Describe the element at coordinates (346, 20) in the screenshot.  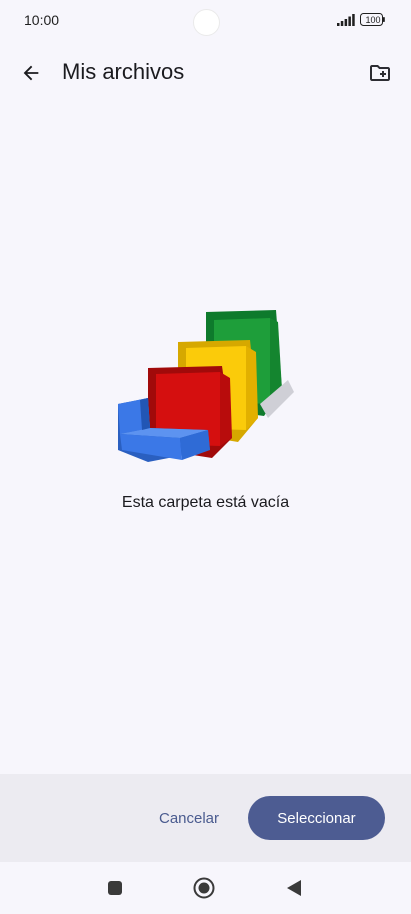
I see `signal-icon` at that location.